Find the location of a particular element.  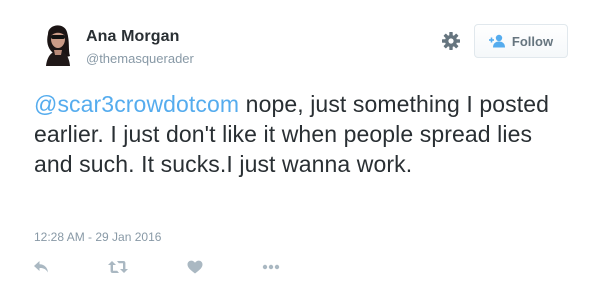

avatar is located at coordinates (57, 43).